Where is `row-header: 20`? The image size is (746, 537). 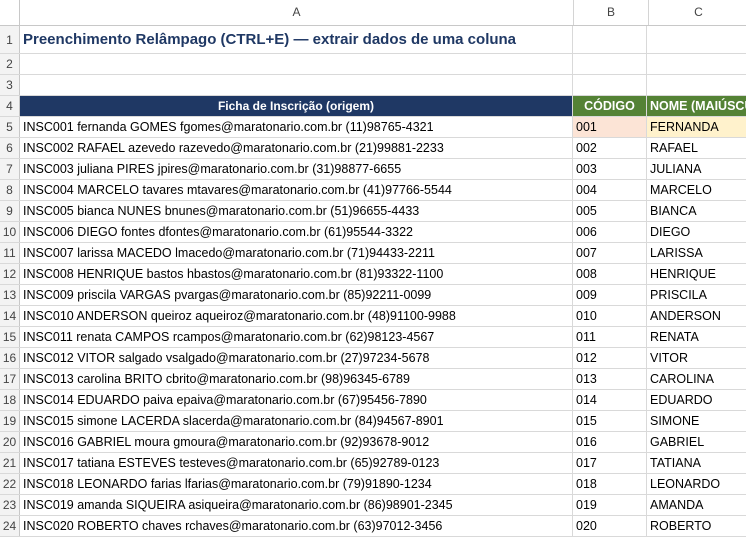 row-header: 20 is located at coordinates (10, 442).